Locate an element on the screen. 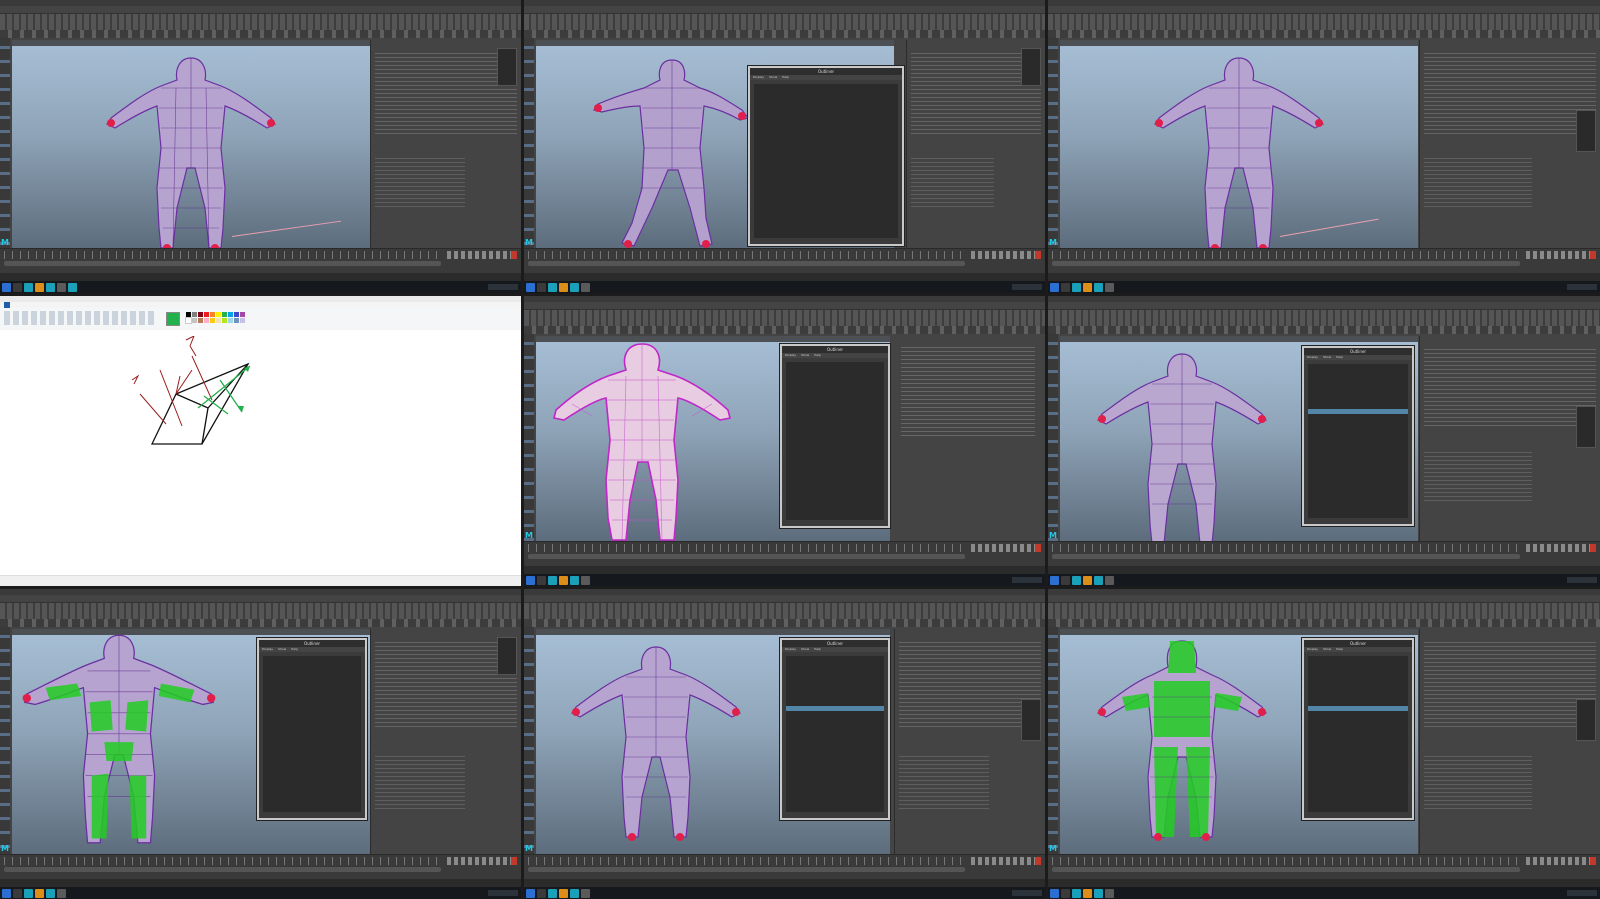 The width and height of the screenshot is (1600, 899). paint-window is located at coordinates (260, 441).